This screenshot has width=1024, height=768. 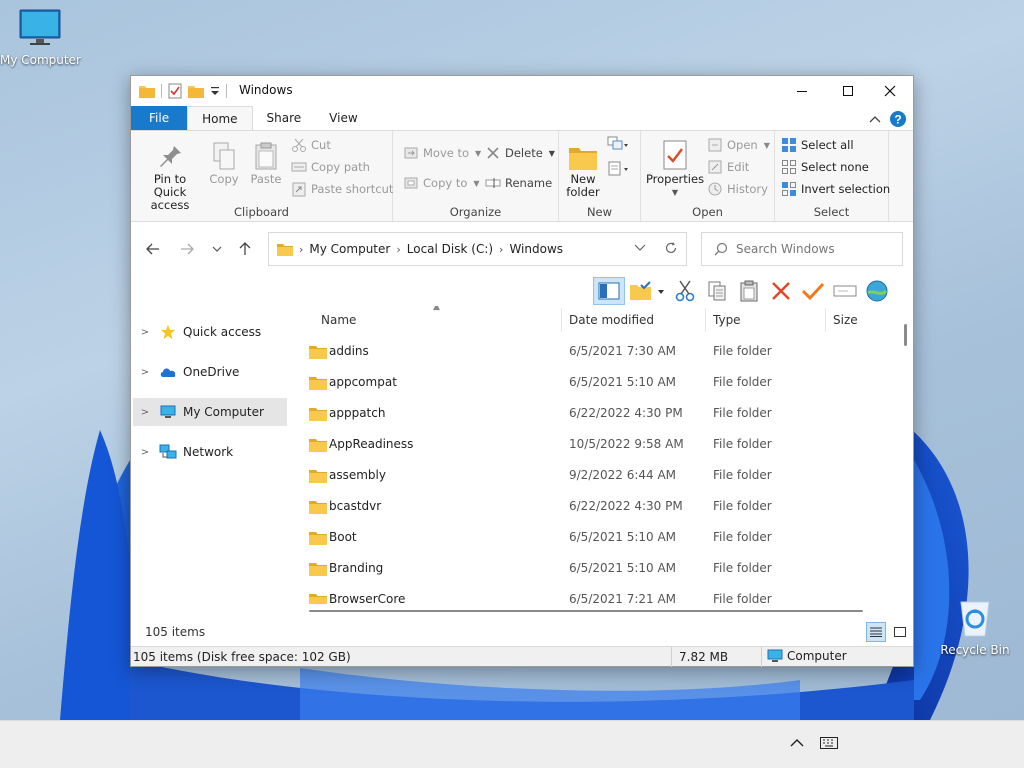 What do you see at coordinates (349, 249) in the screenshot?
I see `breadcrumb-my-computer: My Computer` at bounding box center [349, 249].